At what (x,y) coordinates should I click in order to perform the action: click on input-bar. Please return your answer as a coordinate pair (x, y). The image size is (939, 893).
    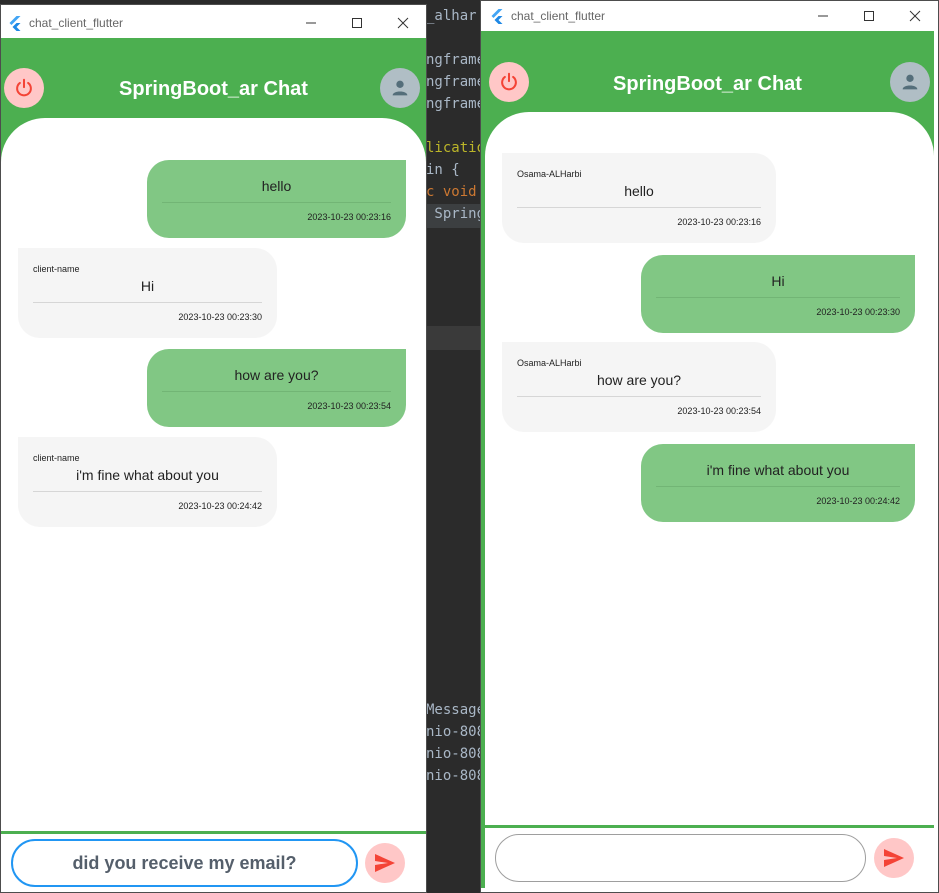
    Looking at the image, I should click on (709, 856).